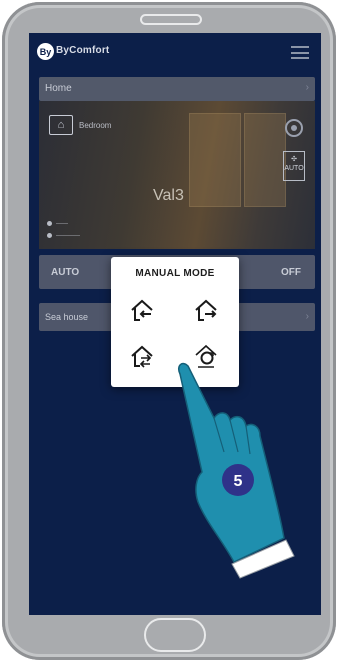 This screenshot has height=664, width=338. Describe the element at coordinates (67, 317) in the screenshot. I see `location-selector-label: Sea house` at that location.